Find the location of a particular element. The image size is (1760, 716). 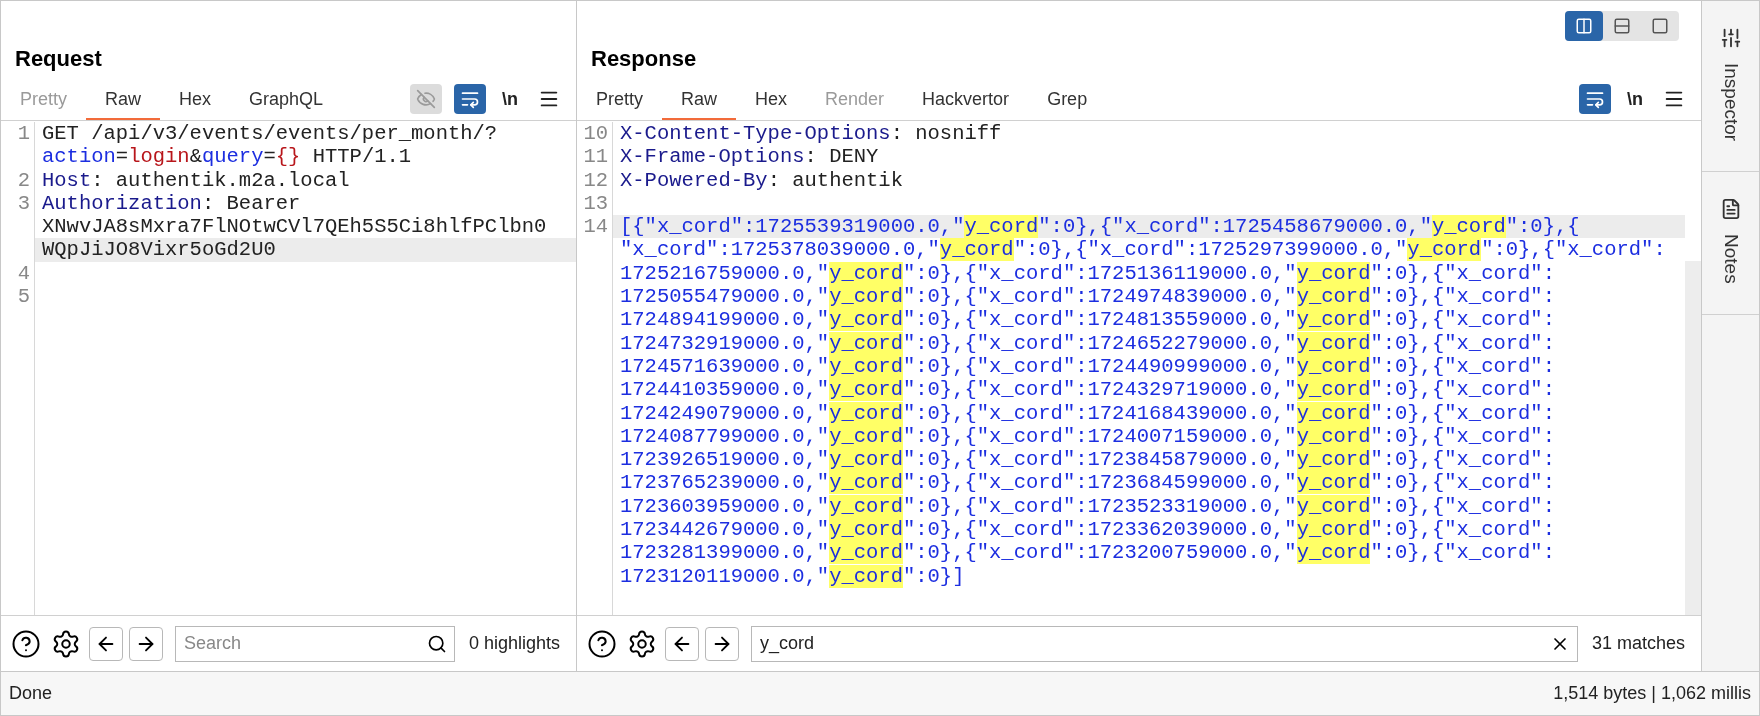

search-field: Search is located at coordinates (315, 643).